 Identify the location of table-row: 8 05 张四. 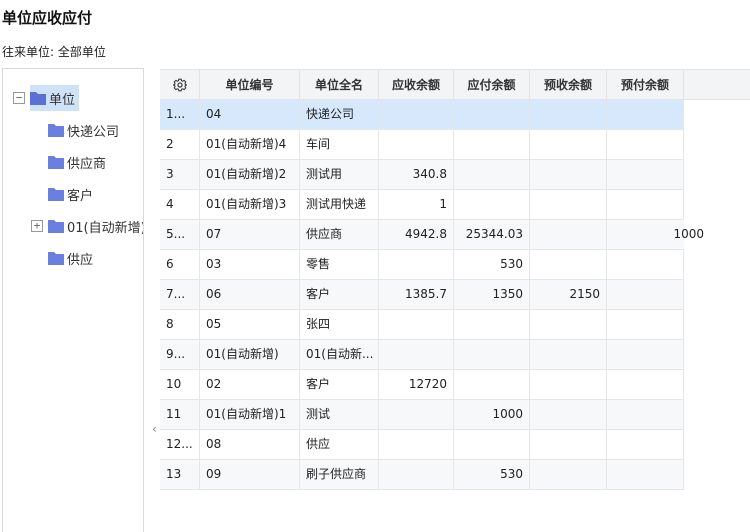
(422, 325).